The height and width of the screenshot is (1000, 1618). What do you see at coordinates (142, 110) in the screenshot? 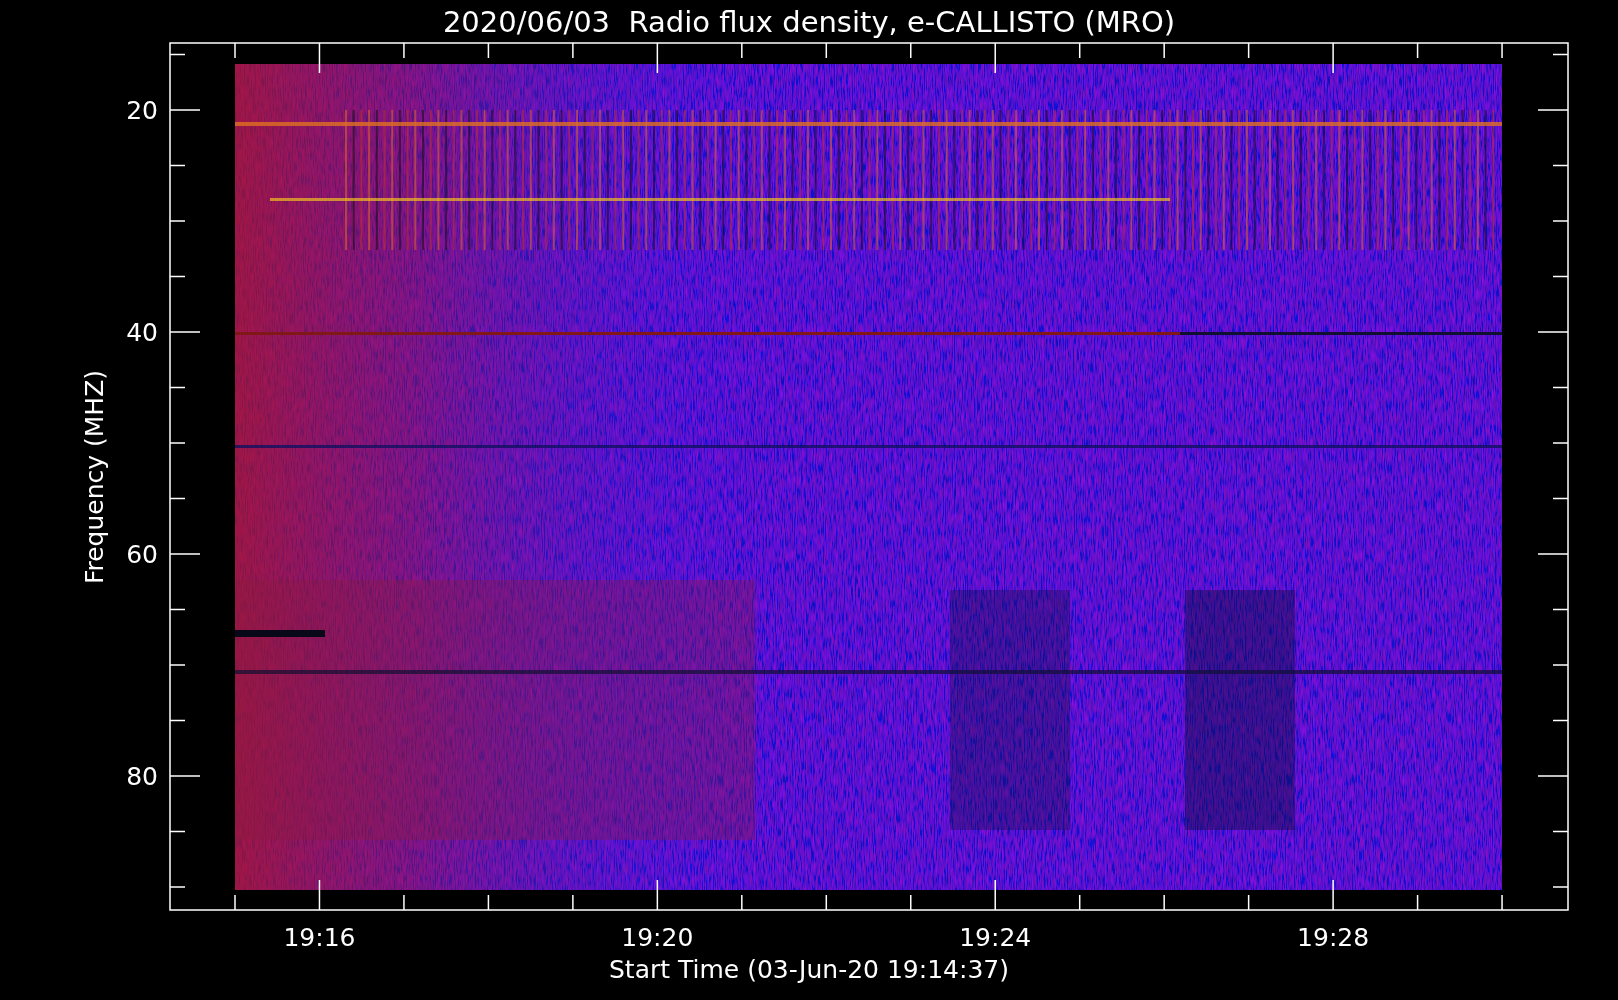
I see `y-tick-label: 20` at bounding box center [142, 110].